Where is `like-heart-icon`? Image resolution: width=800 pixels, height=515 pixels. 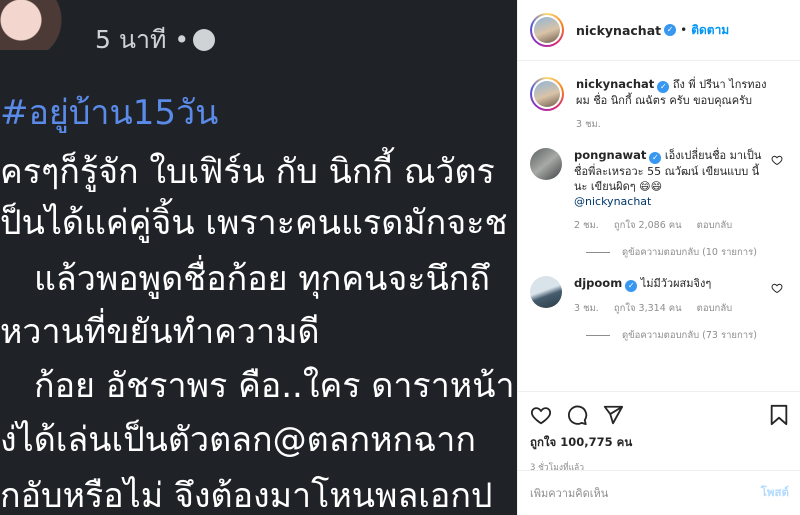
like-heart-icon is located at coordinates (541, 415).